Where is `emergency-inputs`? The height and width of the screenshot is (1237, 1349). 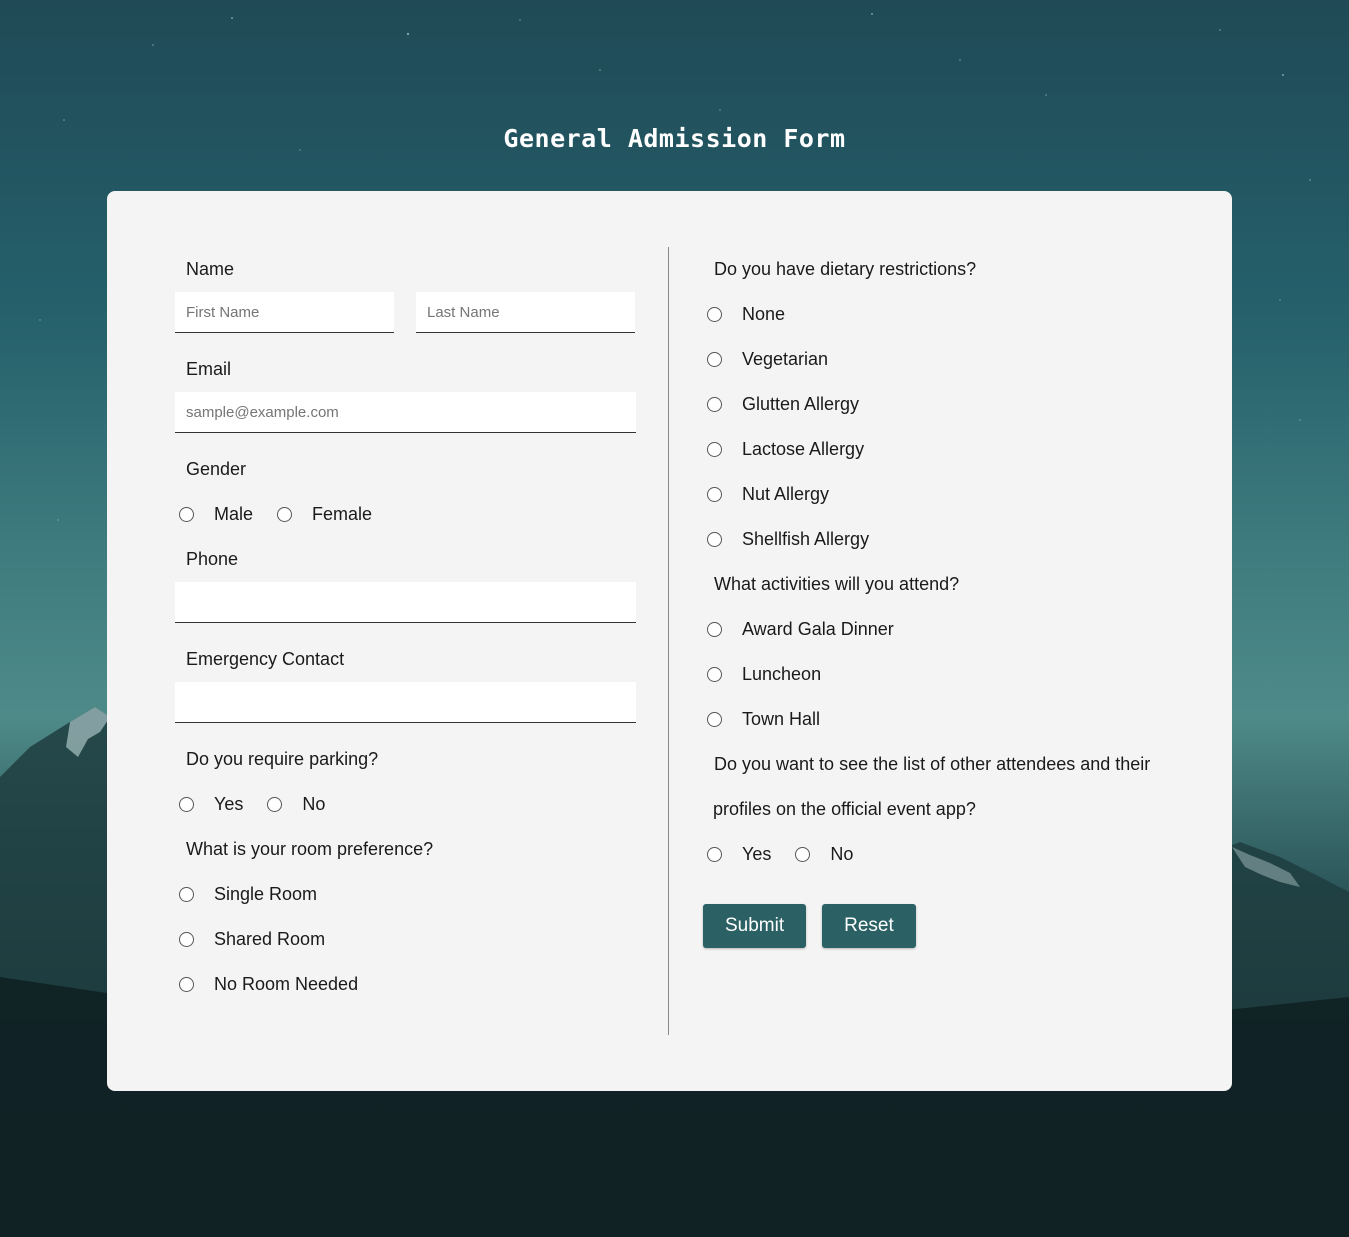
emergency-inputs is located at coordinates (405, 709).